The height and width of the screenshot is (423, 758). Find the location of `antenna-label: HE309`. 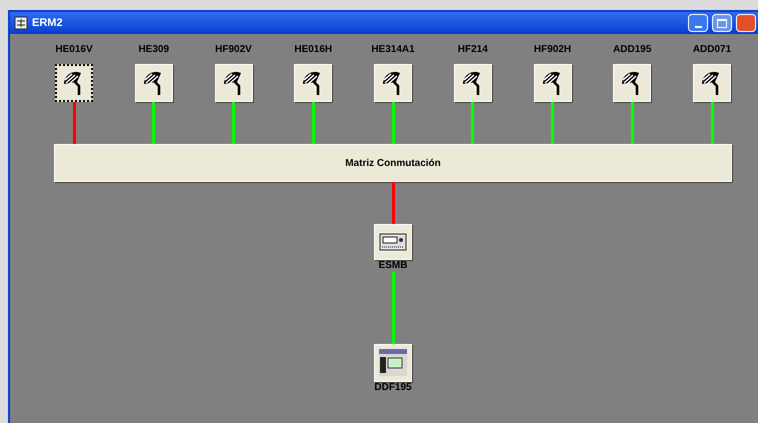

antenna-label: HE309 is located at coordinates (154, 50).